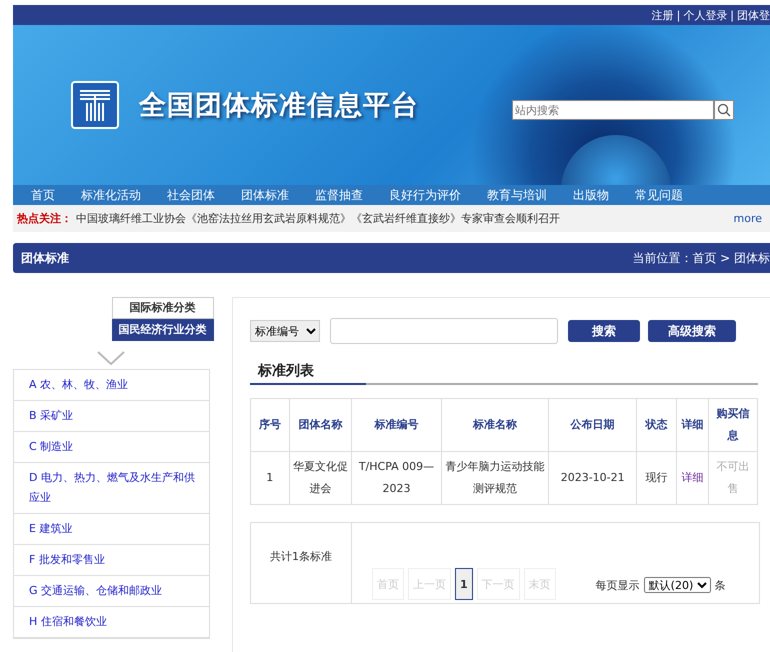 Image resolution: width=770 pixels, height=652 pixels. I want to click on advanced-search-button: 高级搜索, so click(692, 331).